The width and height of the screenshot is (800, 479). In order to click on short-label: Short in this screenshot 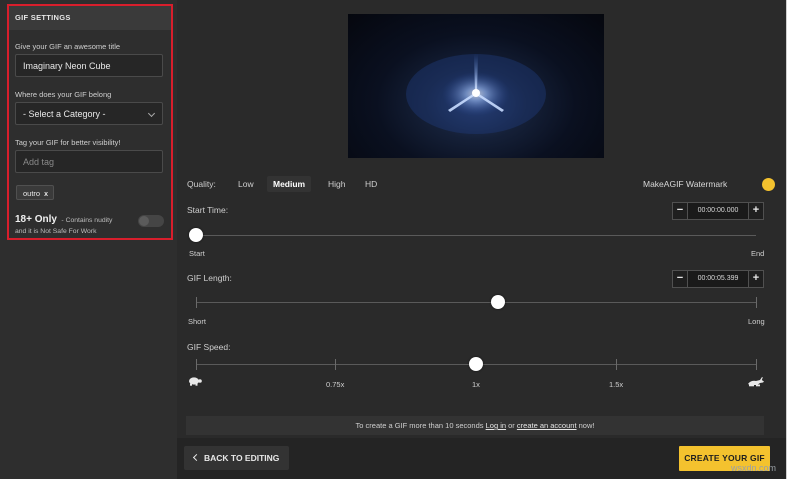, I will do `click(197, 321)`.